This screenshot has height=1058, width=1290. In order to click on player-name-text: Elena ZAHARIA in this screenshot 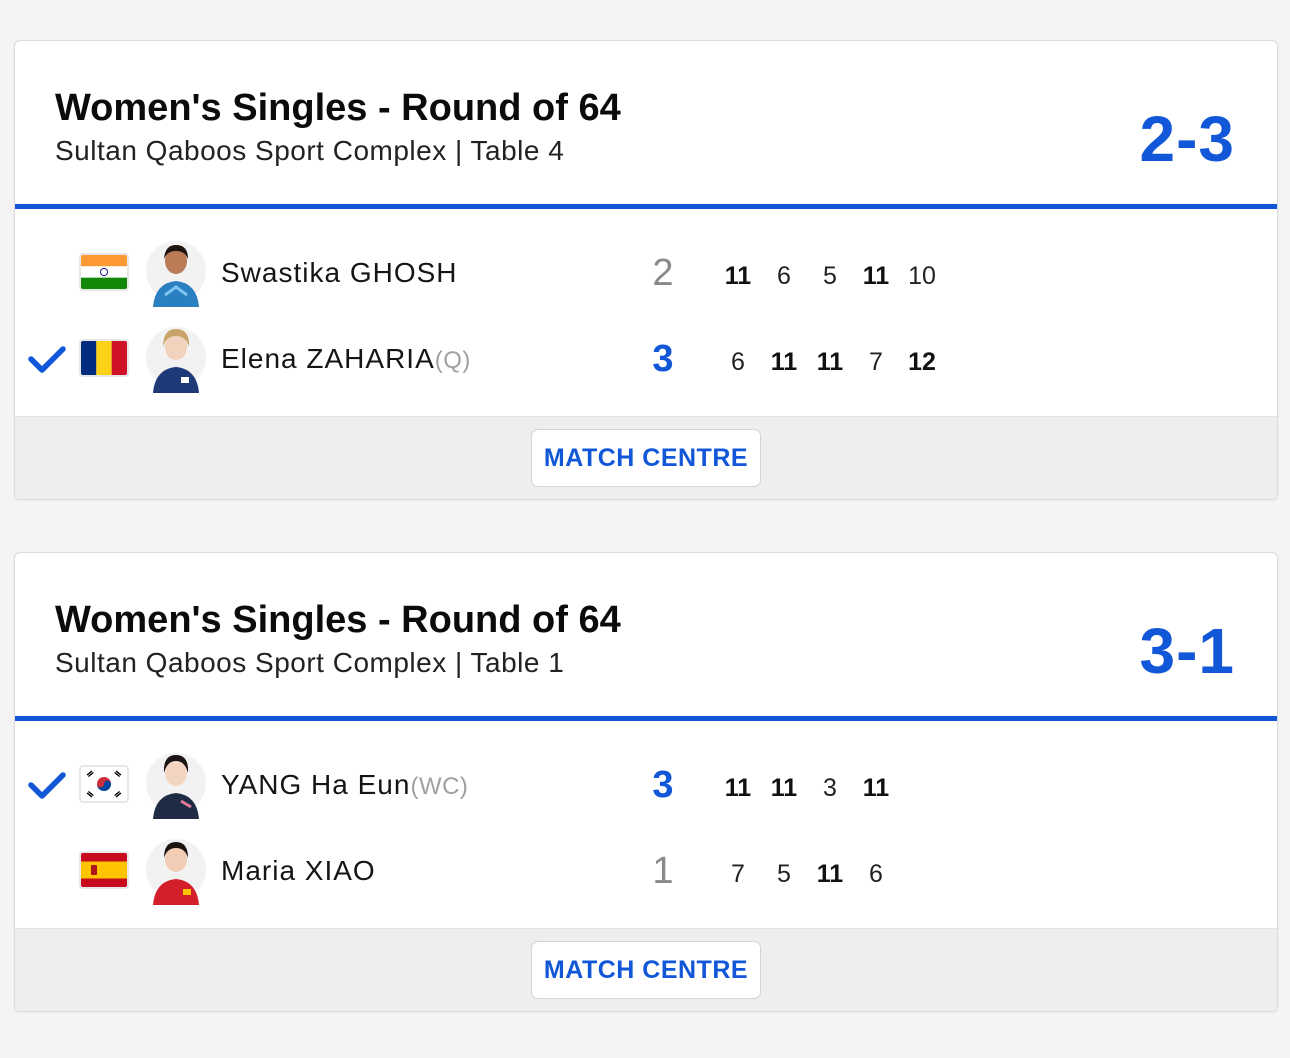, I will do `click(328, 358)`.